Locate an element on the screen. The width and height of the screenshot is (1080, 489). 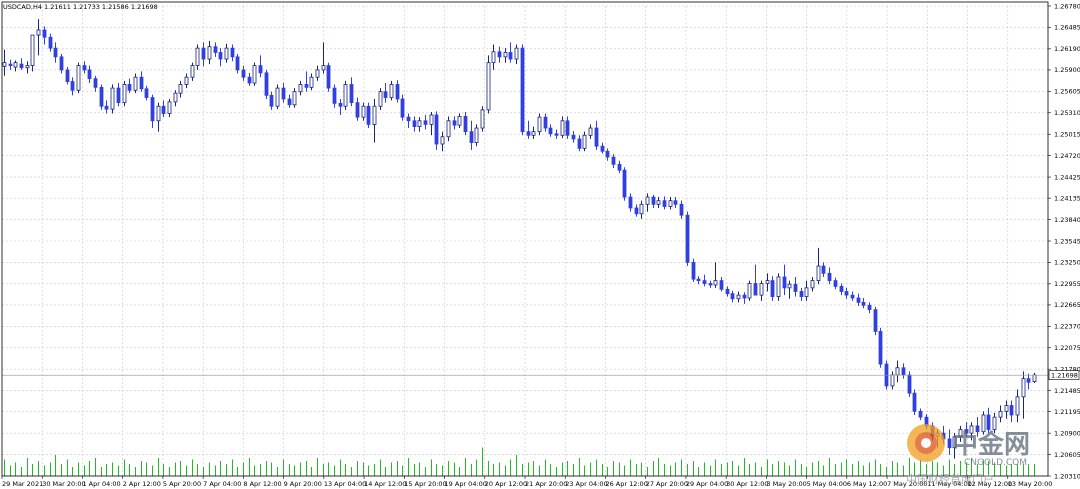
y-tick-label: 1.23545 is located at coordinates (1067, 241).